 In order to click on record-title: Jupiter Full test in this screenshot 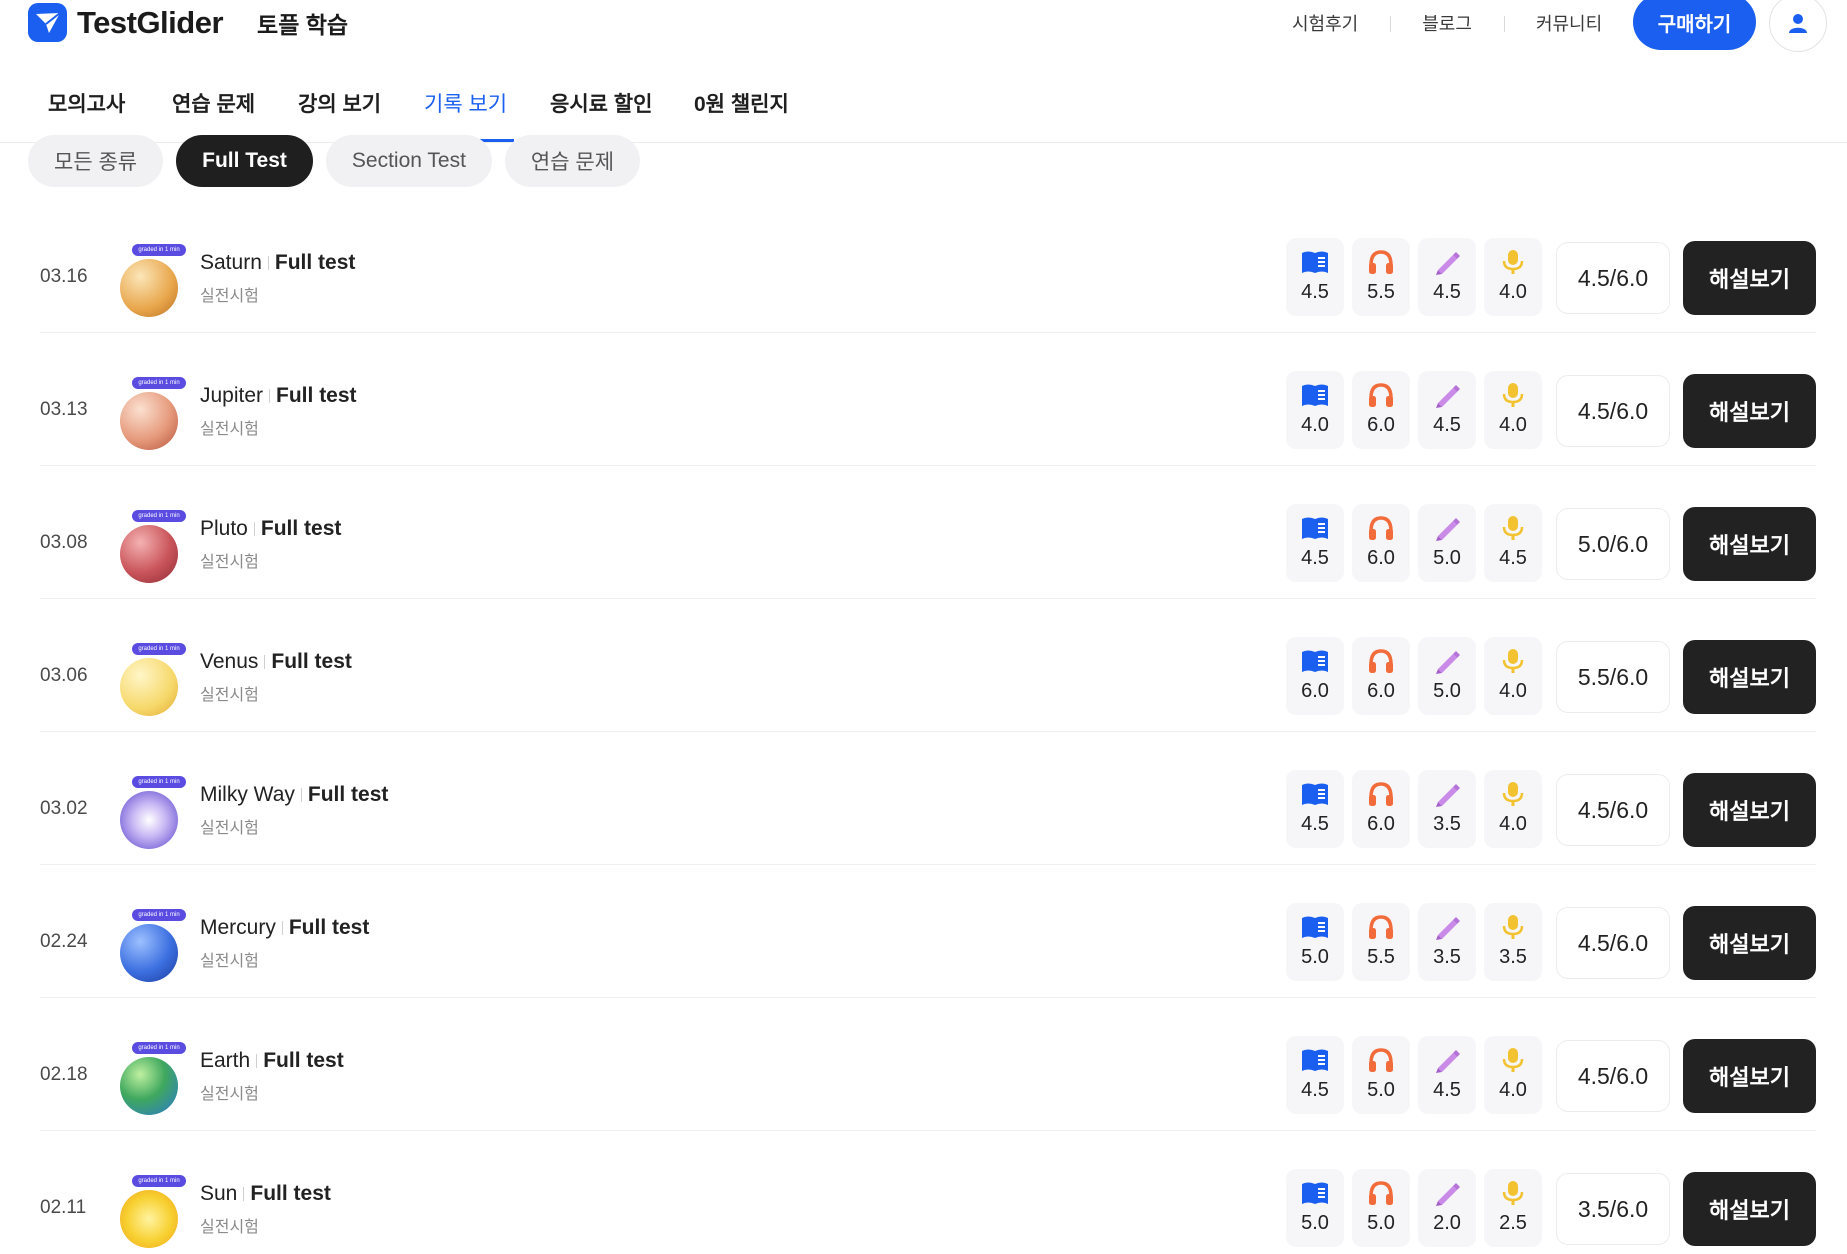, I will do `click(278, 396)`.